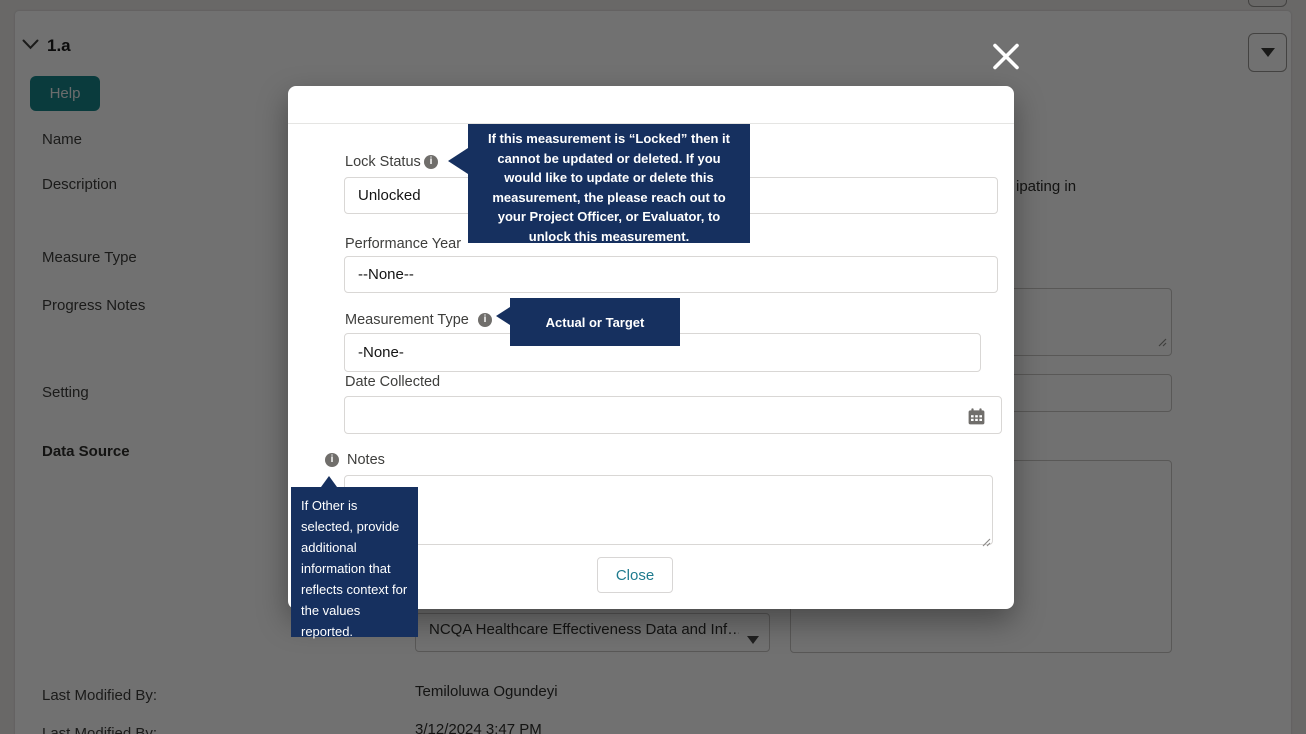 Image resolution: width=1306 pixels, height=734 pixels. I want to click on modal-header, so click(651, 105).